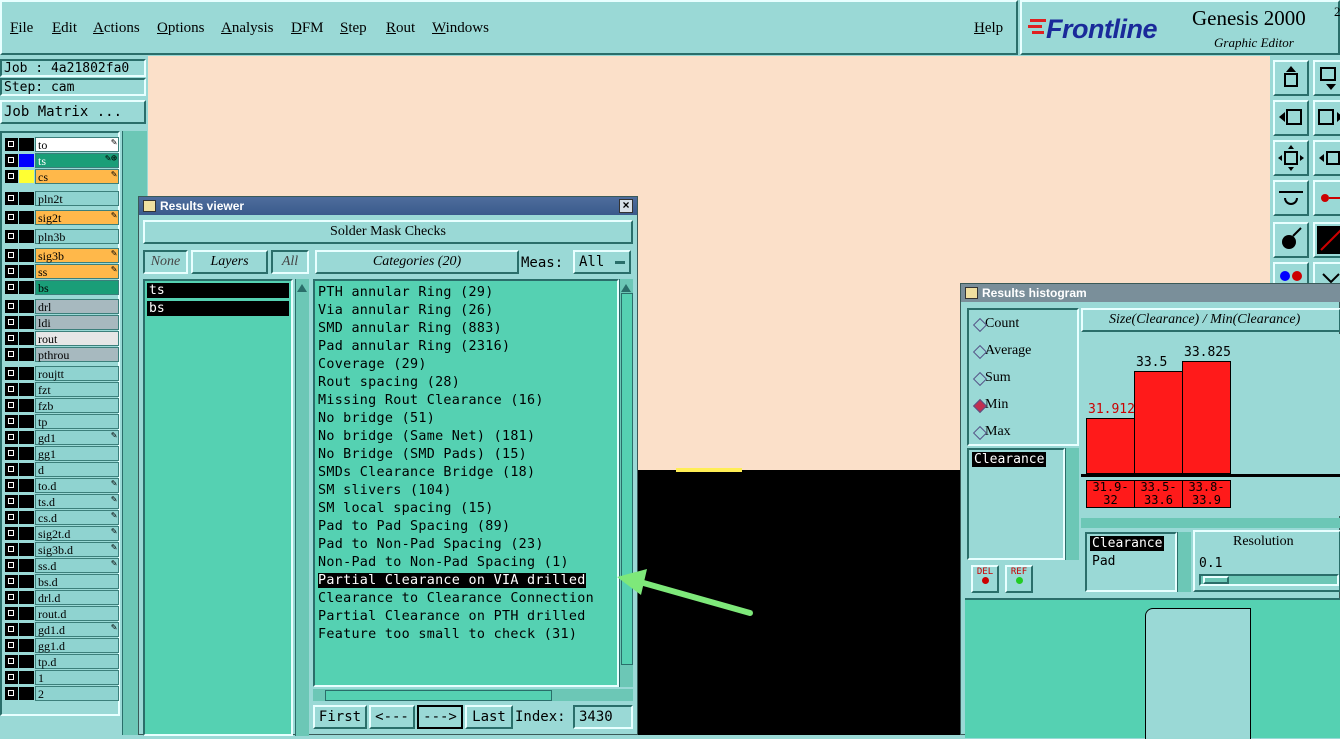 This screenshot has height=739, width=1340. Describe the element at coordinates (290, 262) in the screenshot. I see `all-layers-button: All` at that location.